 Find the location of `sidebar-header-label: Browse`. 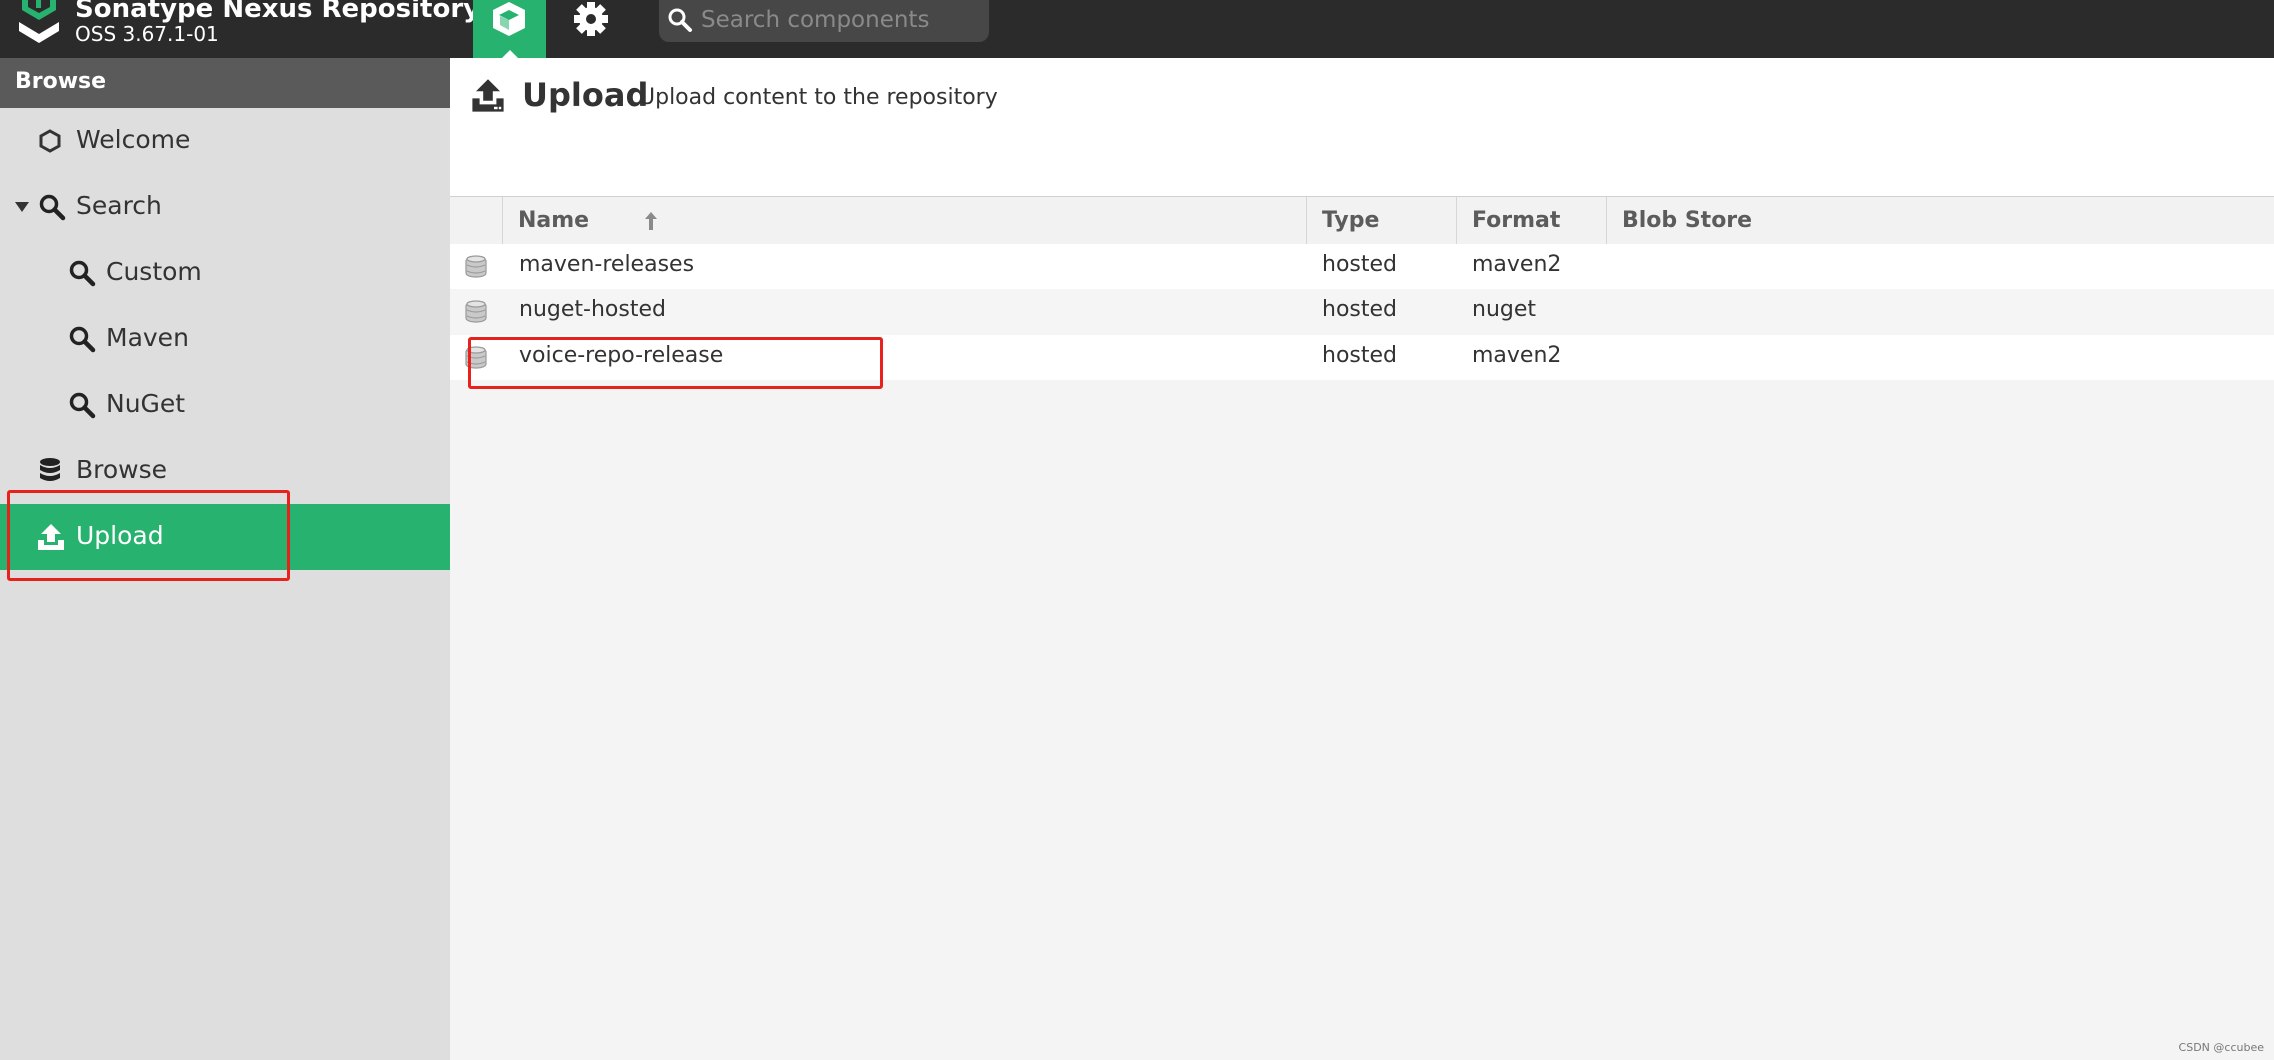

sidebar-header-label: Browse is located at coordinates (61, 81).